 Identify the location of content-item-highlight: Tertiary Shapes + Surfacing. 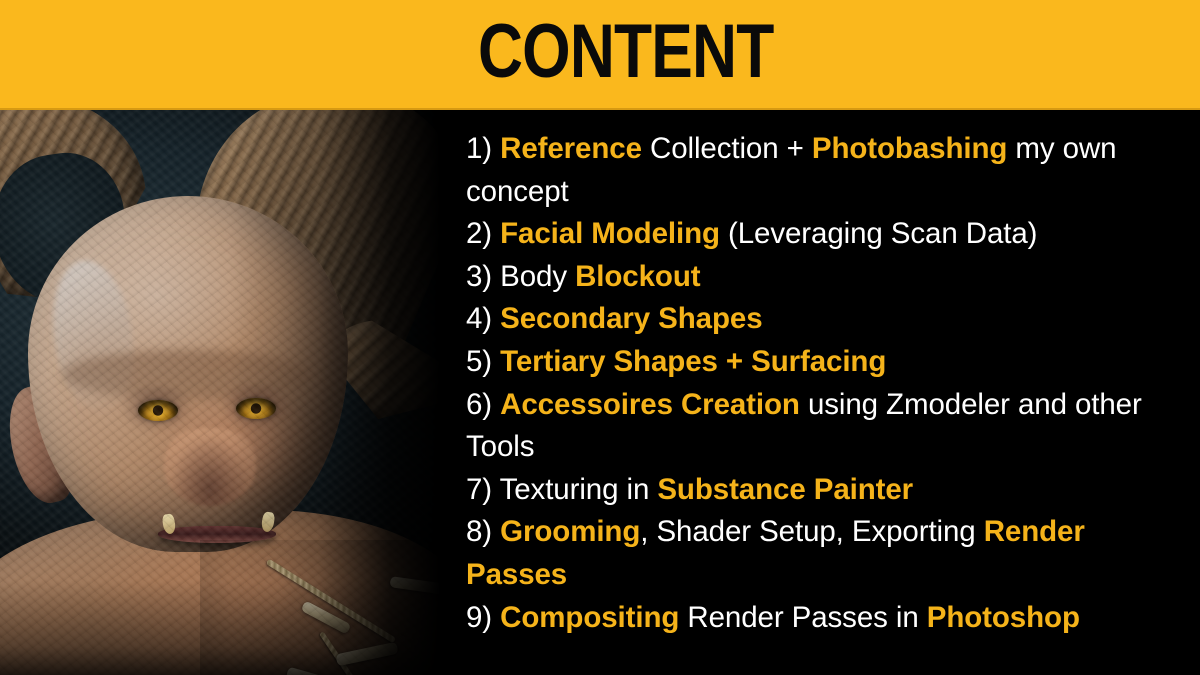
(693, 361).